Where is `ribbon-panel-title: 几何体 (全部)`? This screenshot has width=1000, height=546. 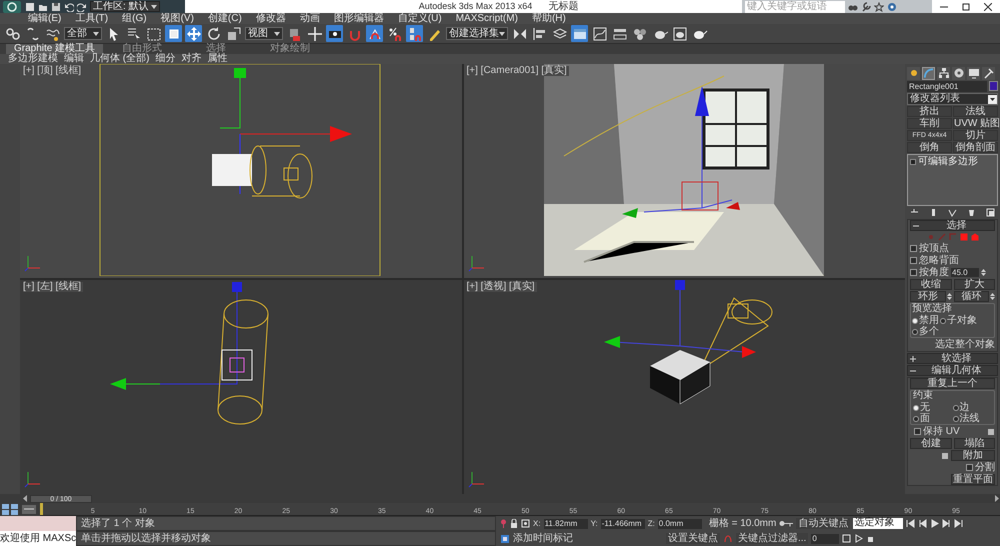 ribbon-panel-title: 几何体 (全部) is located at coordinates (120, 59).